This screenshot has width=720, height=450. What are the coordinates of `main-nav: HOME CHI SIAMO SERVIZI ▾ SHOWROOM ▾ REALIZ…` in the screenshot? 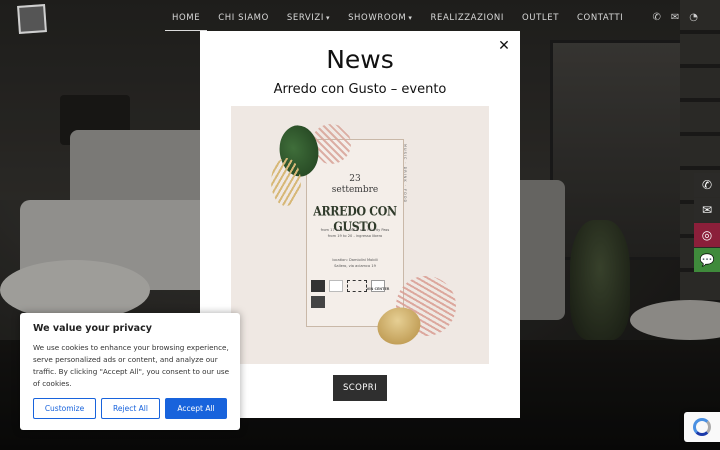 It's located at (397, 22).